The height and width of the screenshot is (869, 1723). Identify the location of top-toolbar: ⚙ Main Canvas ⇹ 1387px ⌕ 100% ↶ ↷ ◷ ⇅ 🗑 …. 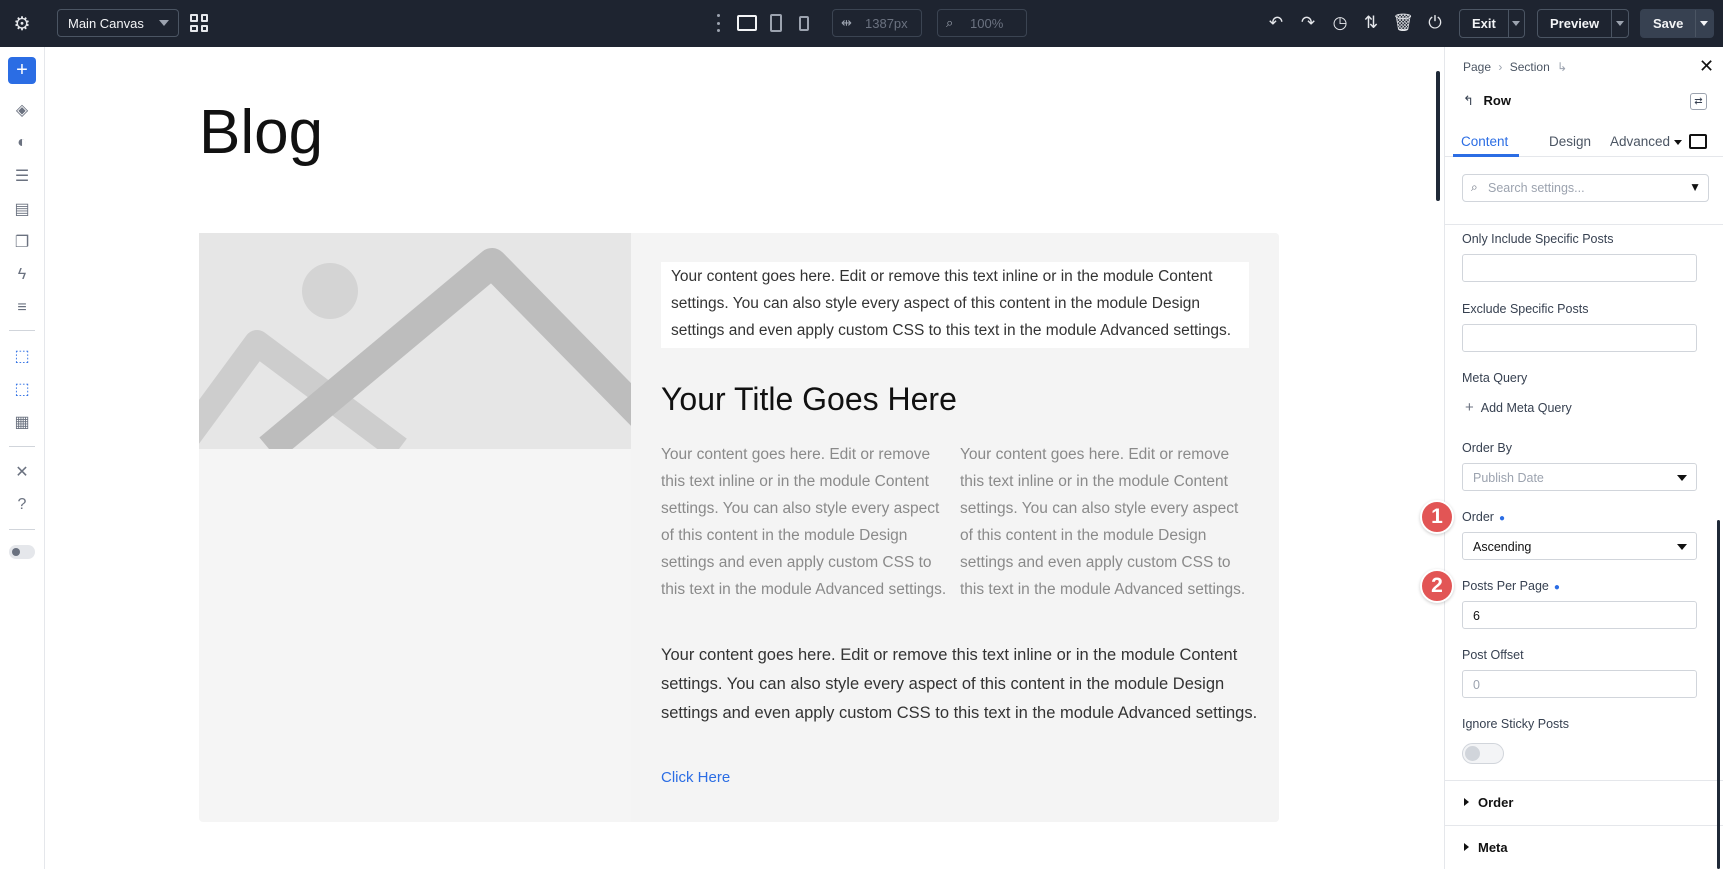
(861, 23).